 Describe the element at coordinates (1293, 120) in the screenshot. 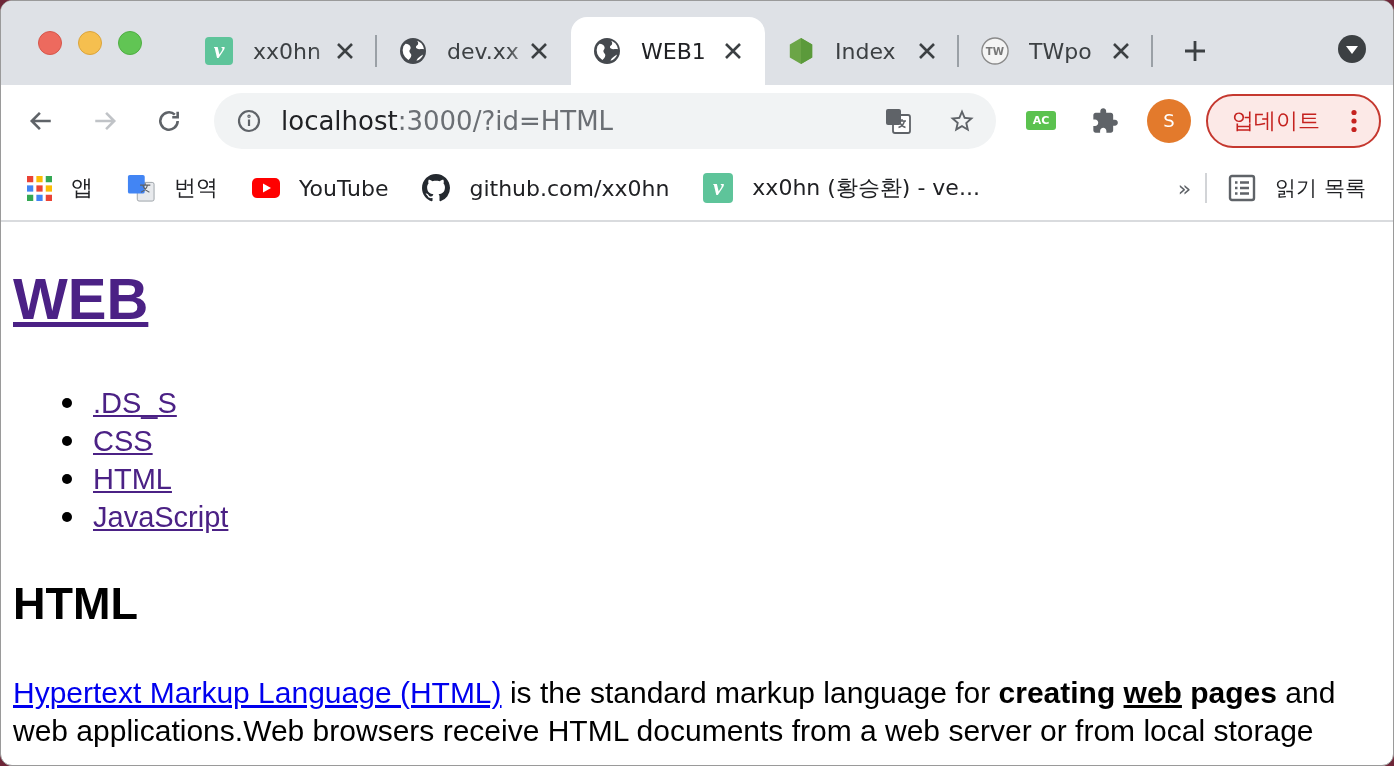

I see `update-button: 업데이트` at that location.